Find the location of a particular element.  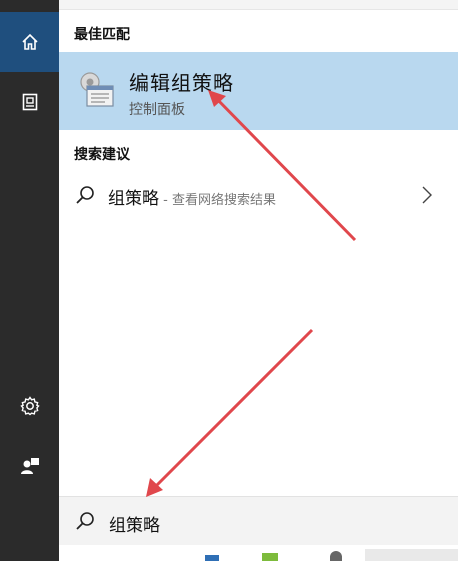

best-match-title: 编辑组策略 is located at coordinates (181, 83).